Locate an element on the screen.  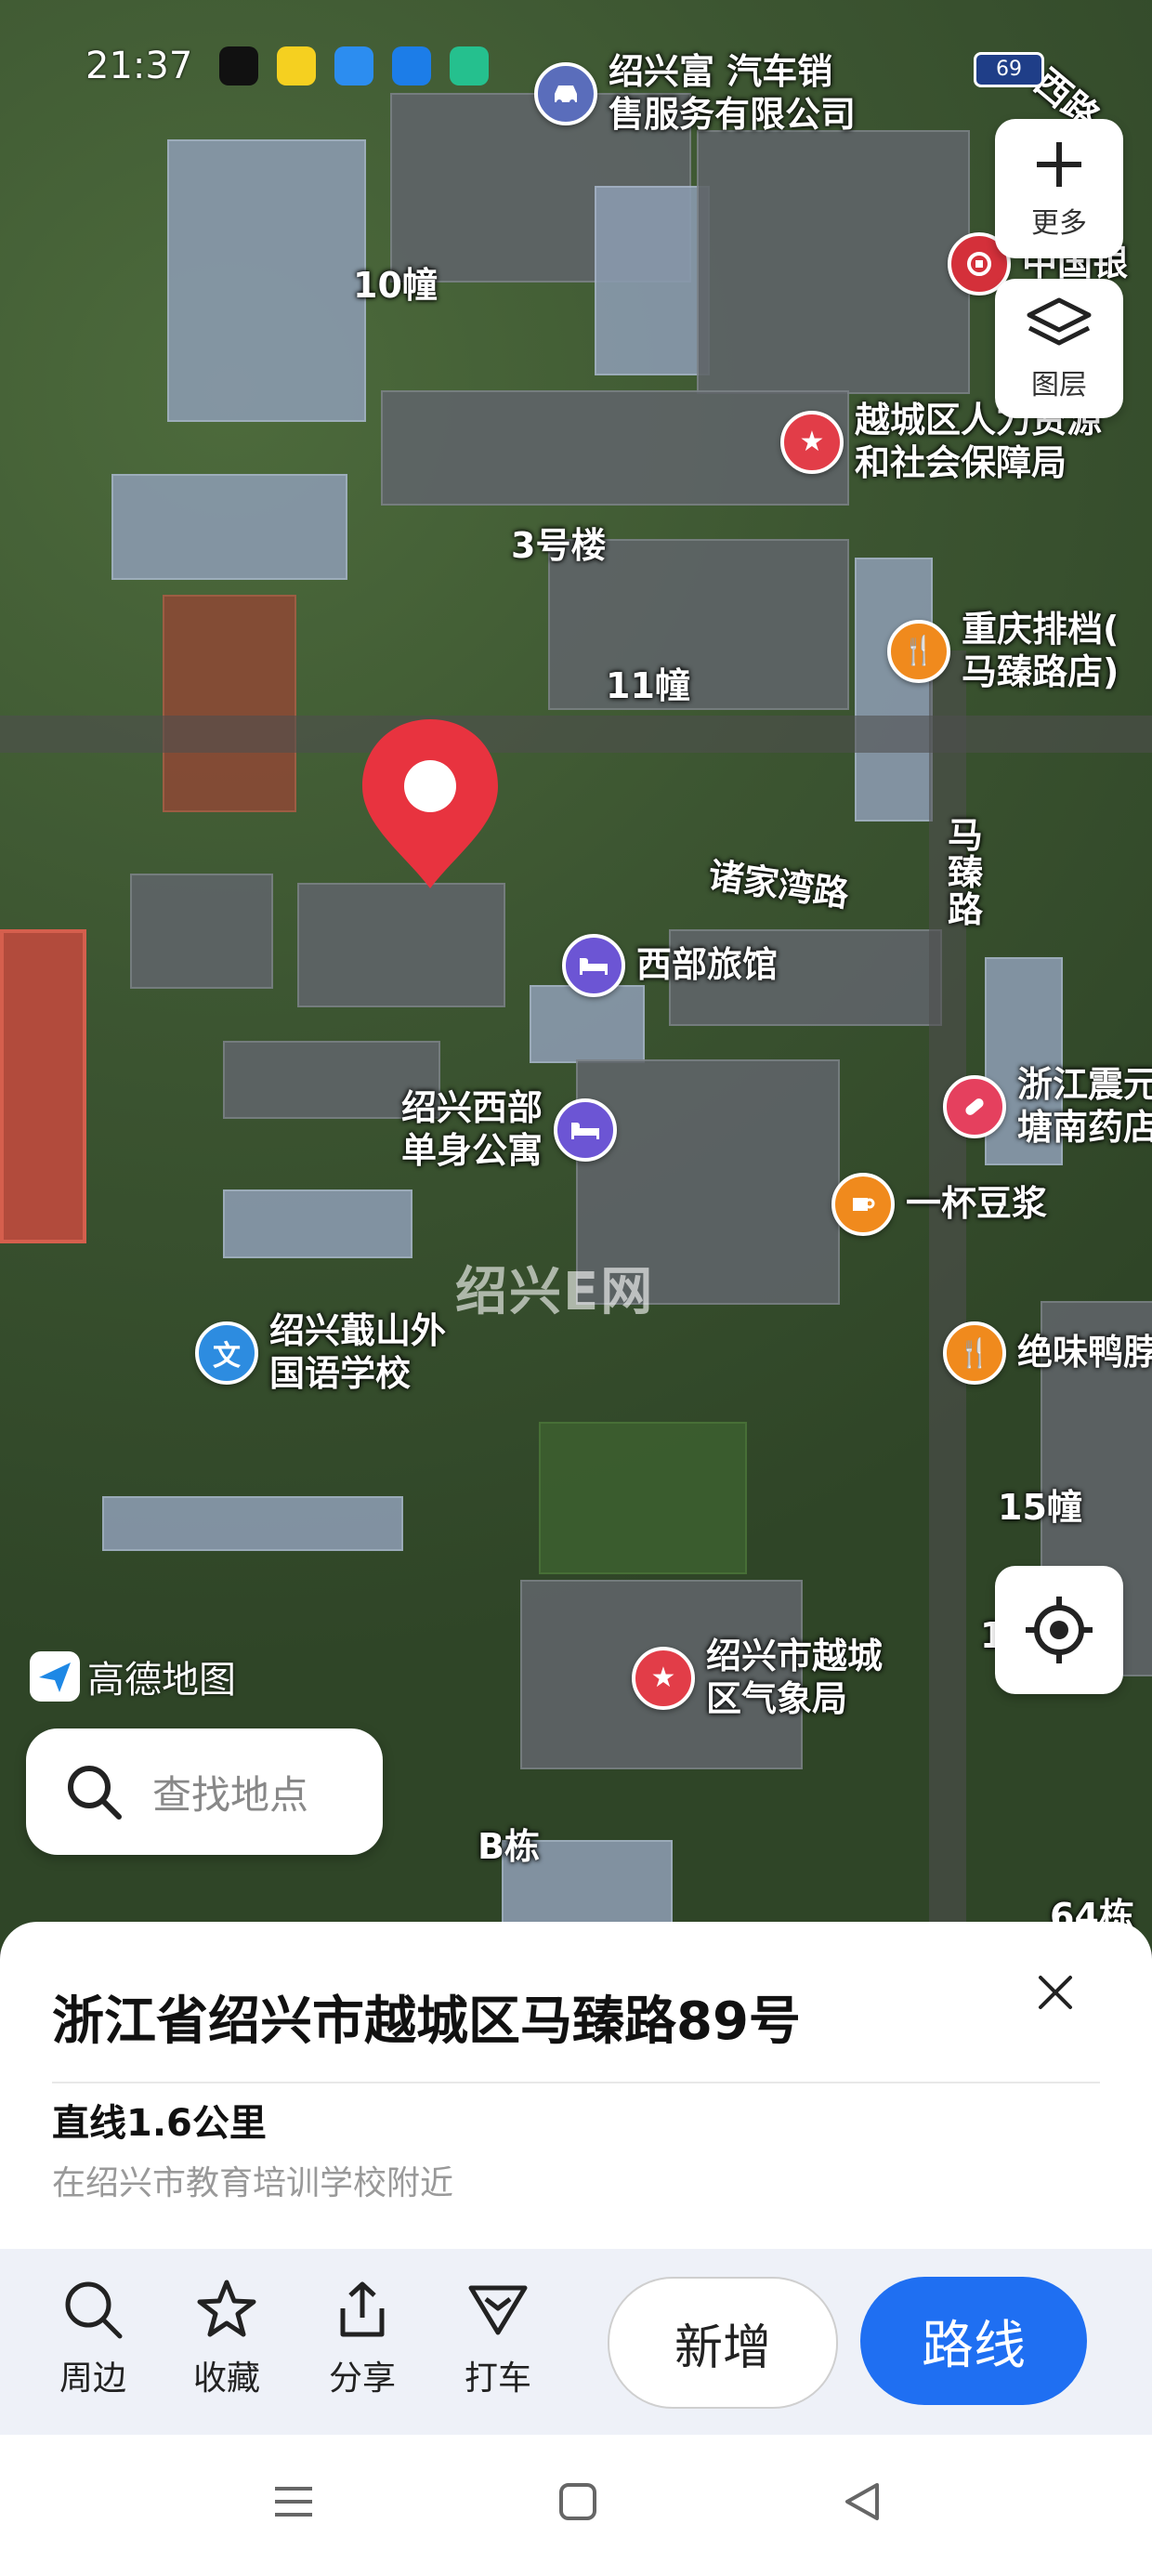
poi-duck-neck: 🍴 绝味鸭脖 is located at coordinates (1047, 1353).